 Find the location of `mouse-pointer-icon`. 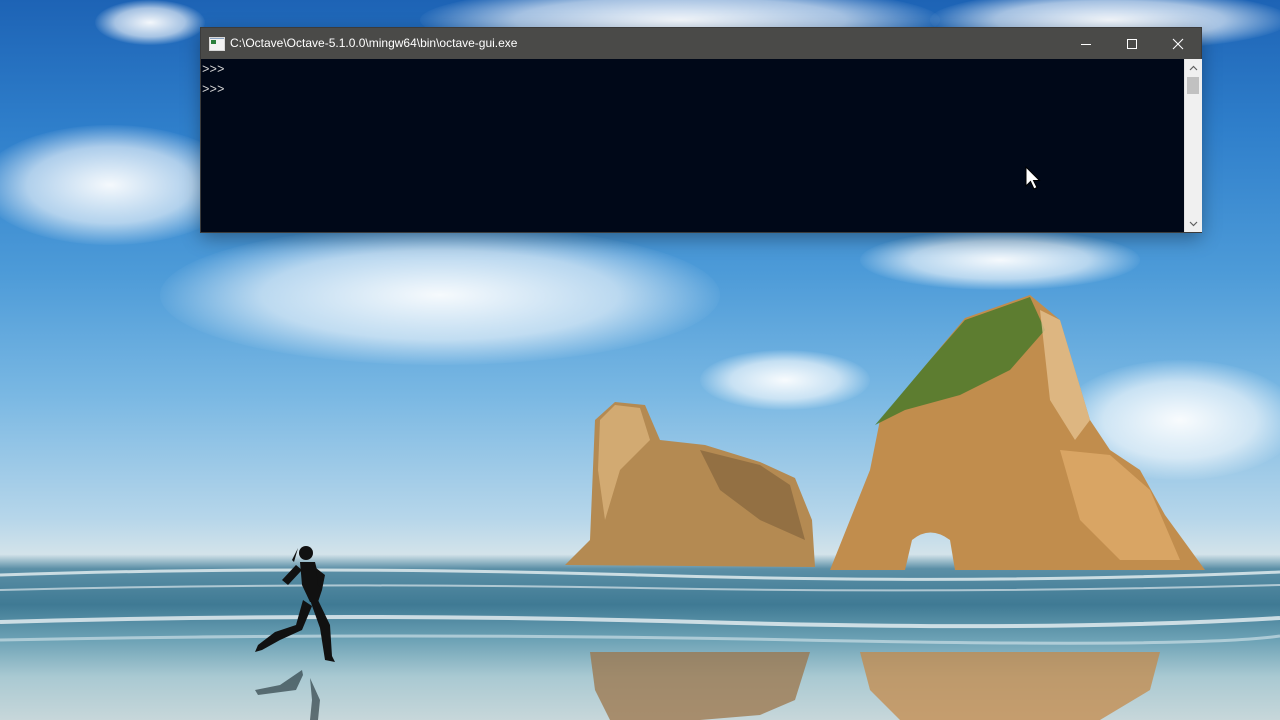

mouse-pointer-icon is located at coordinates (1033, 178).